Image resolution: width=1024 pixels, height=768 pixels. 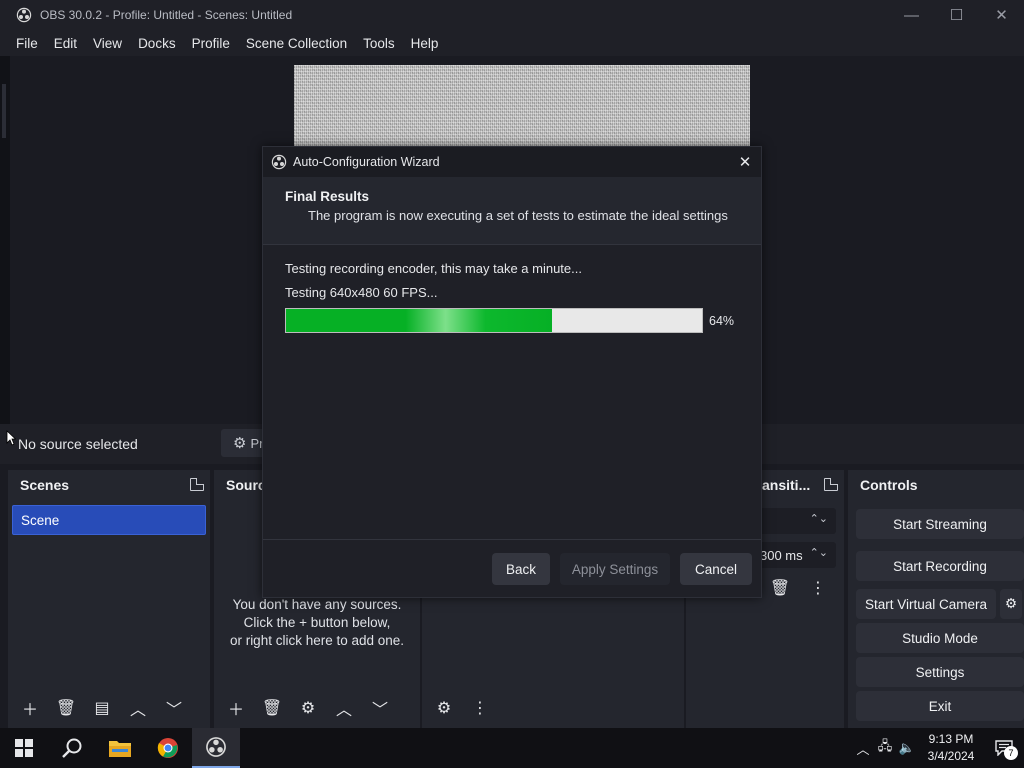 I want to click on studio-mode-button: Studio Mode, so click(x=940, y=638).